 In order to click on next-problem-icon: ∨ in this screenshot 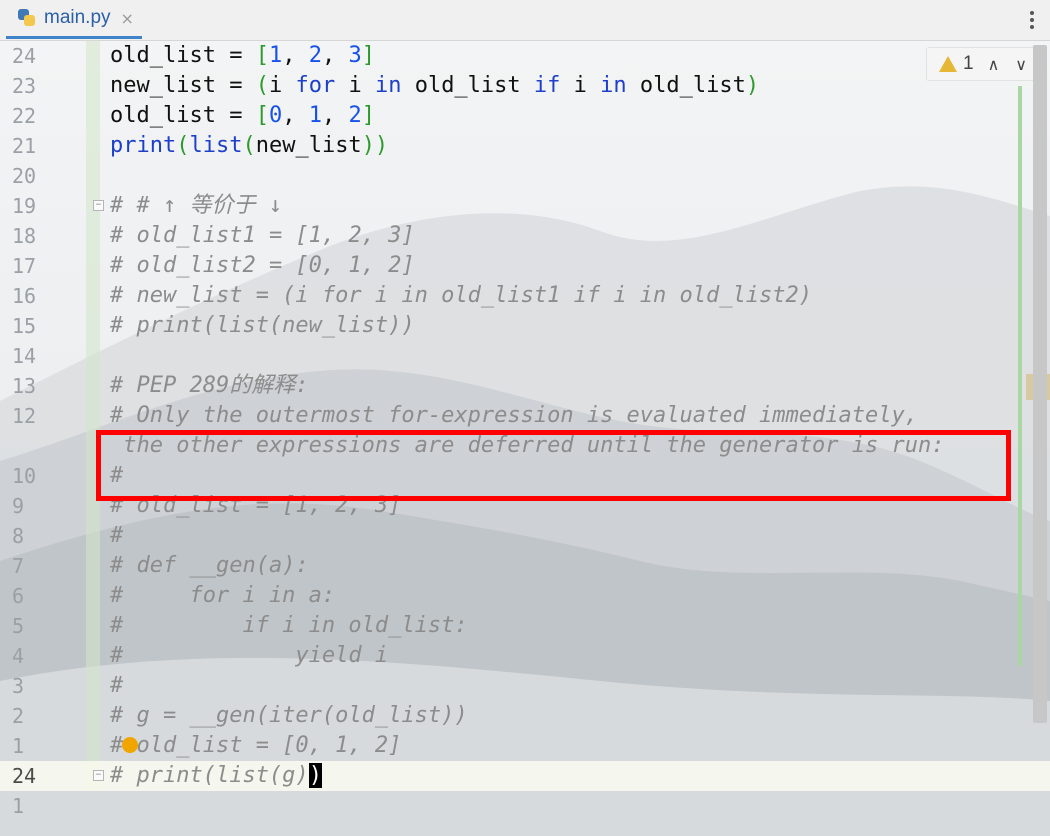, I will do `click(1021, 64)`.